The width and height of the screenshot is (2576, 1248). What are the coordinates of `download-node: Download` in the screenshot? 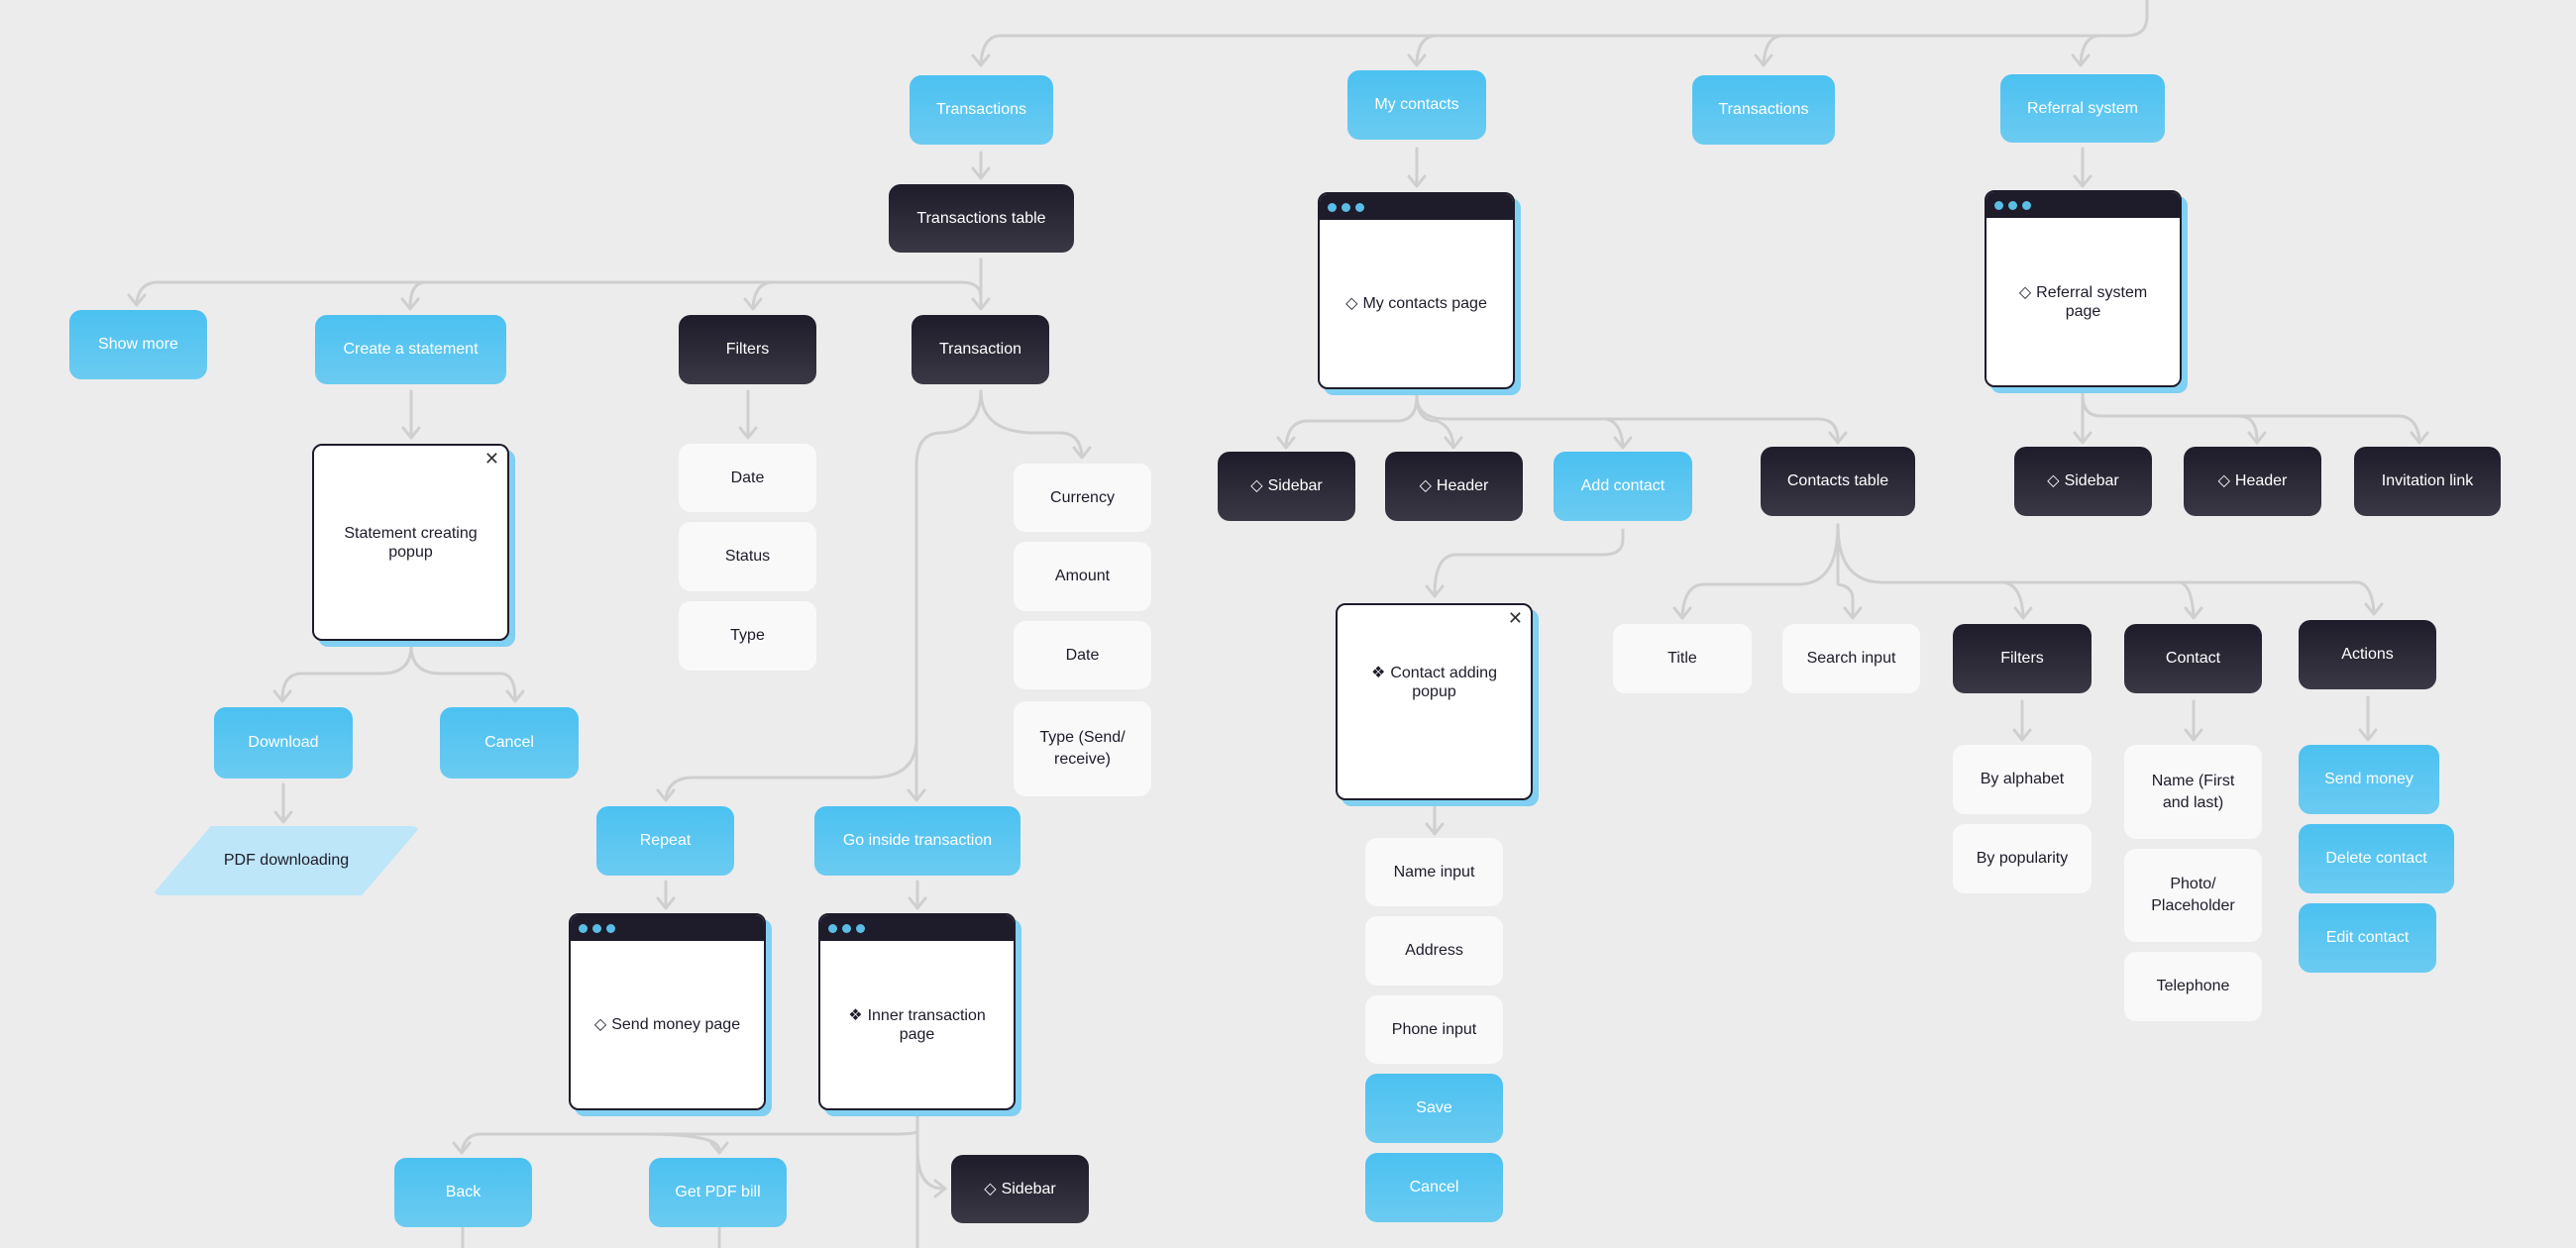 It's located at (283, 743).